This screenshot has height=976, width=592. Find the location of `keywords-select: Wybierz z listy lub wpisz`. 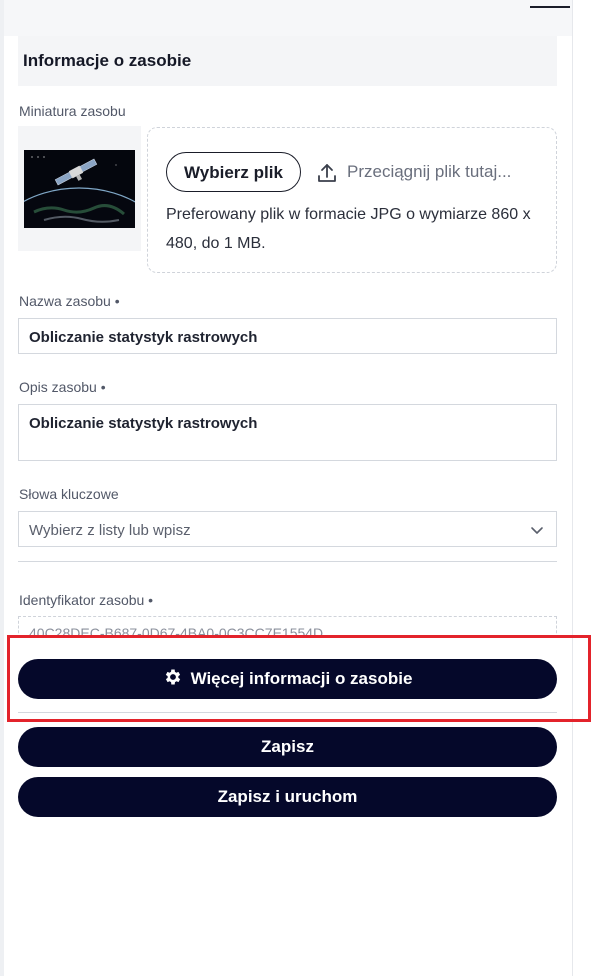

keywords-select: Wybierz z listy lub wpisz is located at coordinates (287, 529).